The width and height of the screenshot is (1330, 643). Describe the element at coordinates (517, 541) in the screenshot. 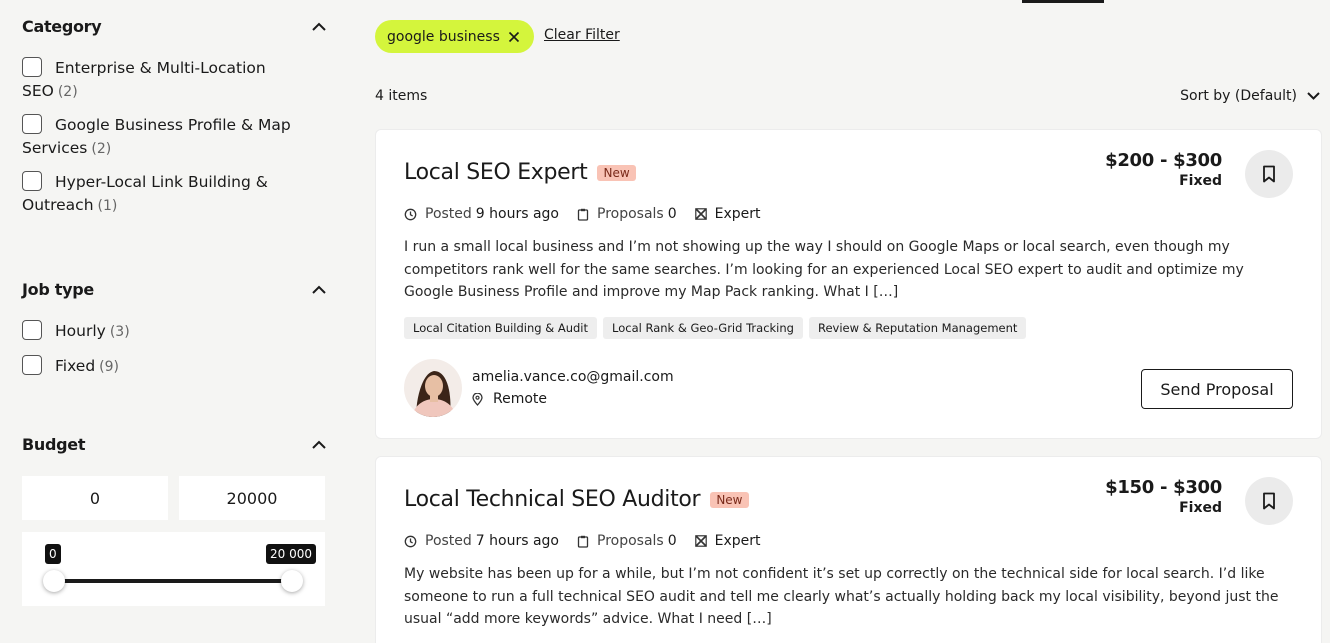

I see `posted-value: 7 hours ago` at that location.